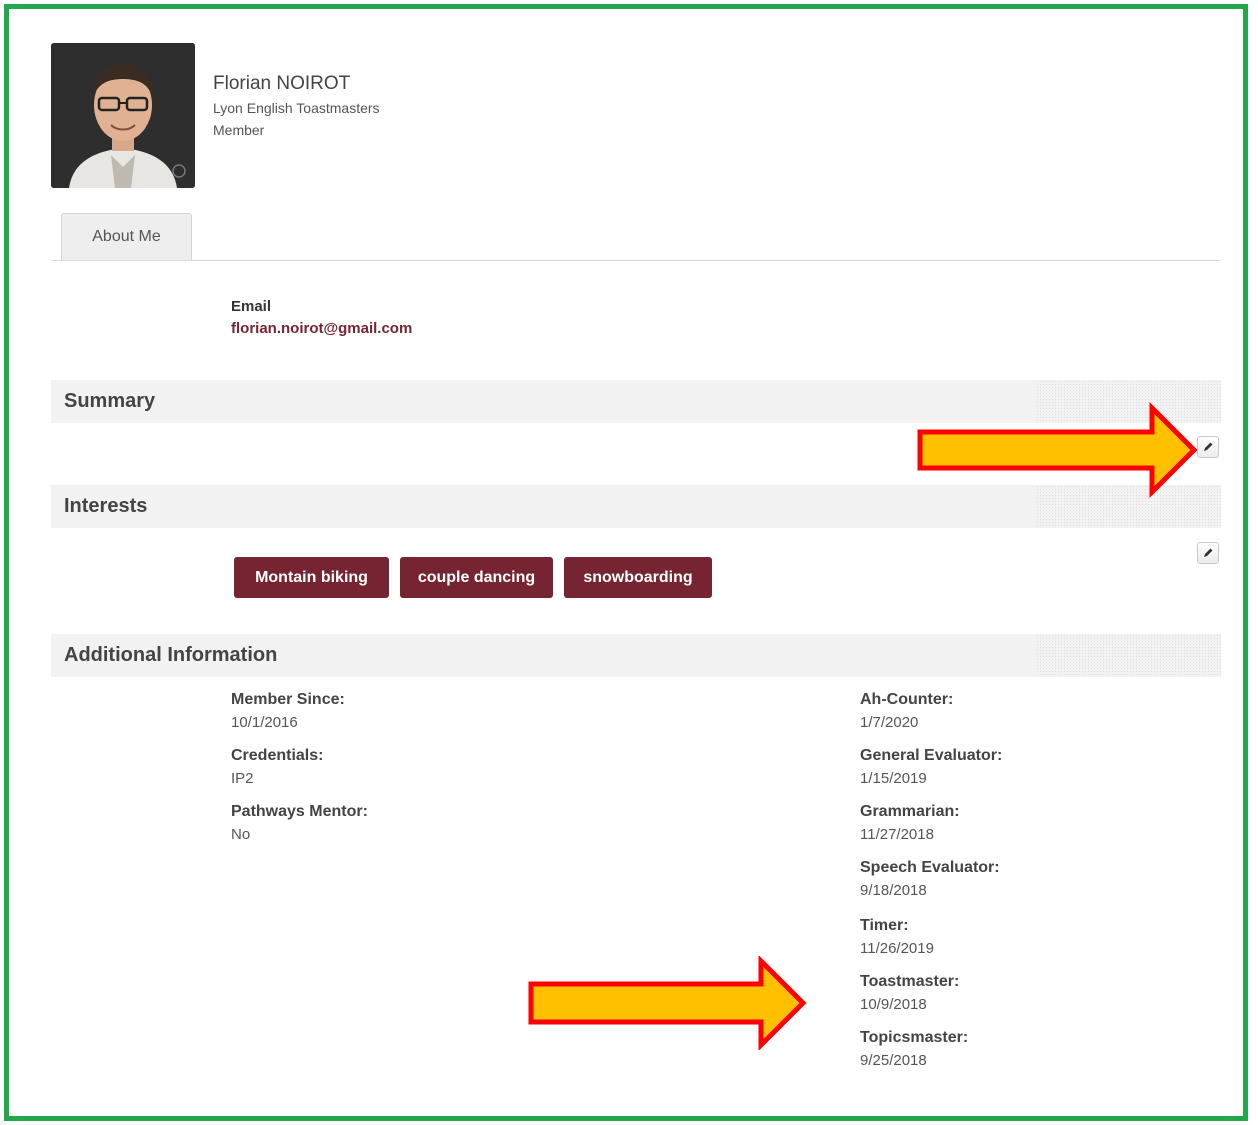  What do you see at coordinates (288, 699) in the screenshot?
I see `field-label: Member Since:` at bounding box center [288, 699].